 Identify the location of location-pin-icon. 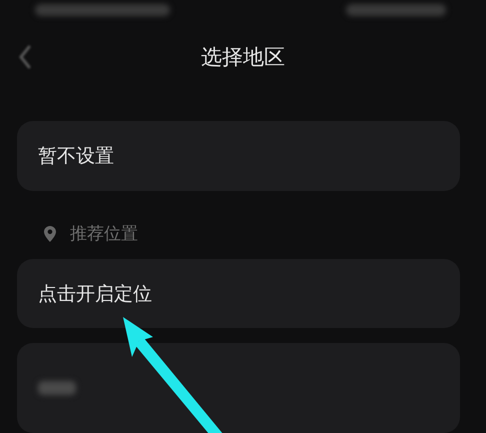
(50, 234).